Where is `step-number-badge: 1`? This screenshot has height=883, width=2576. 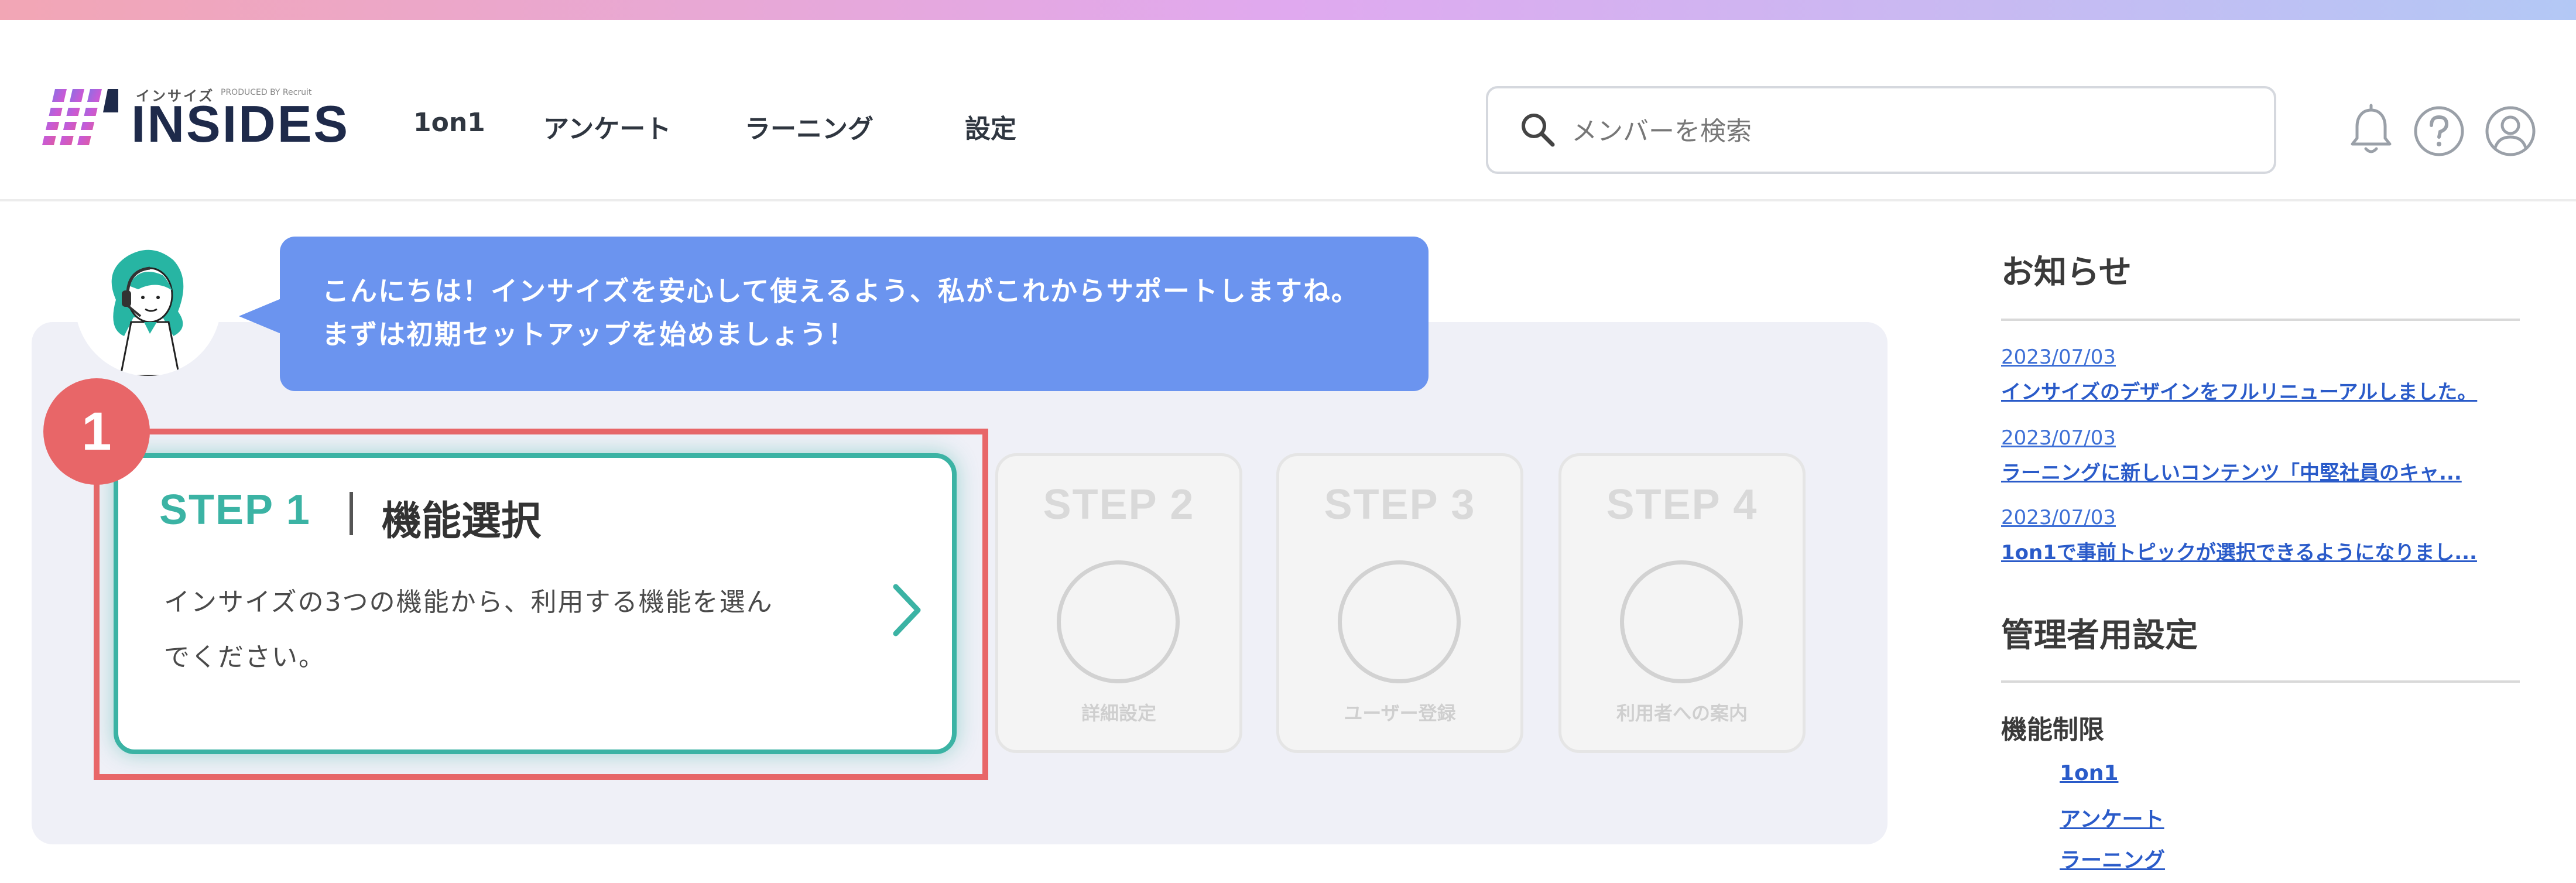
step-number-badge: 1 is located at coordinates (96, 431).